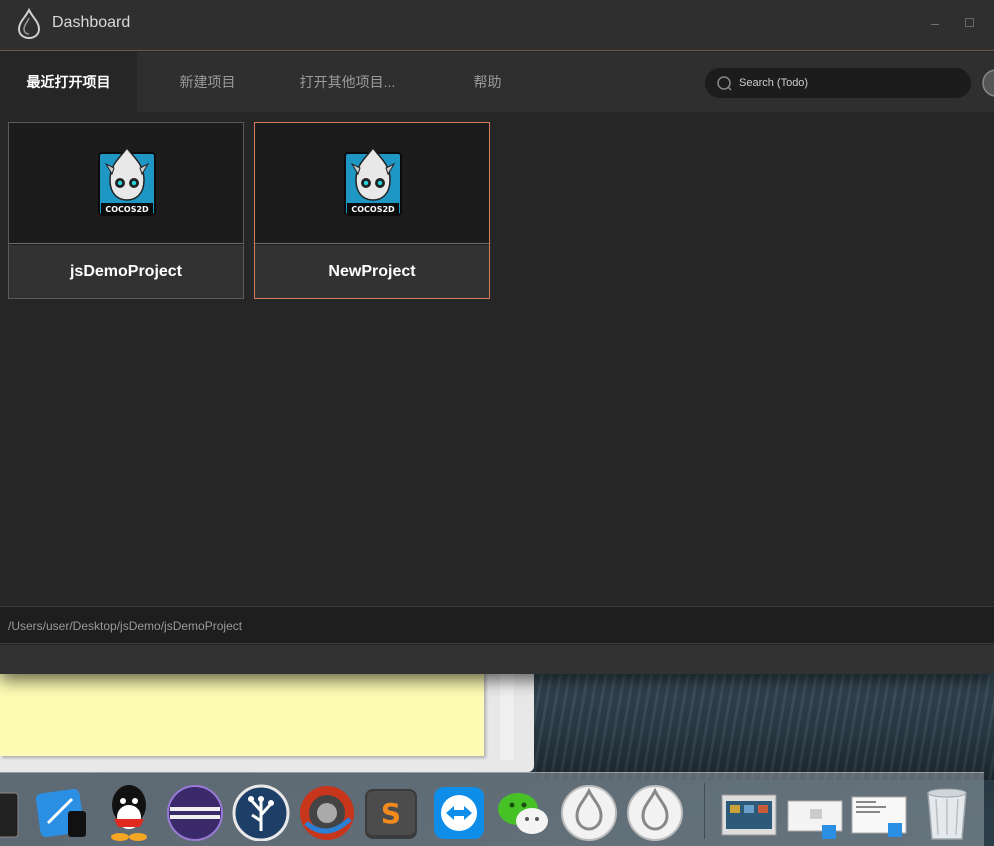  Describe the element at coordinates (724, 83) in the screenshot. I see `search-icon` at that location.